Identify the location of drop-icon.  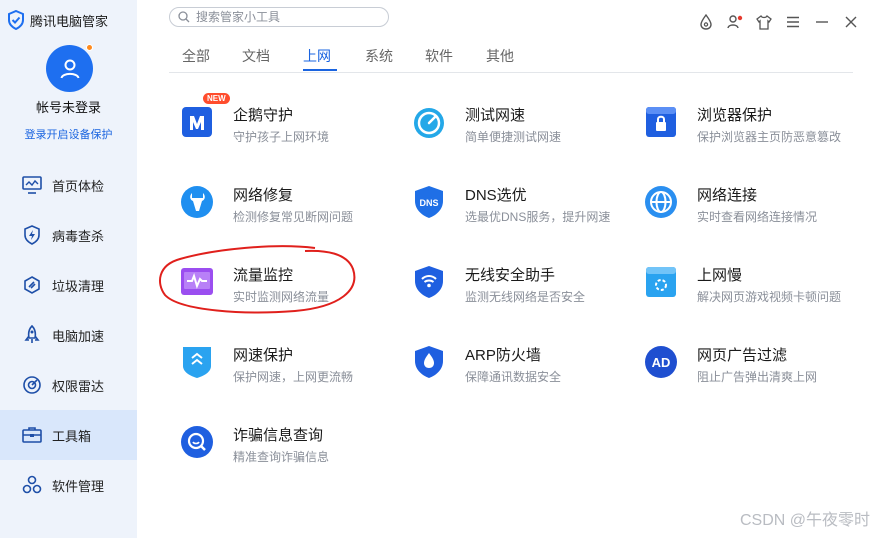
(706, 22).